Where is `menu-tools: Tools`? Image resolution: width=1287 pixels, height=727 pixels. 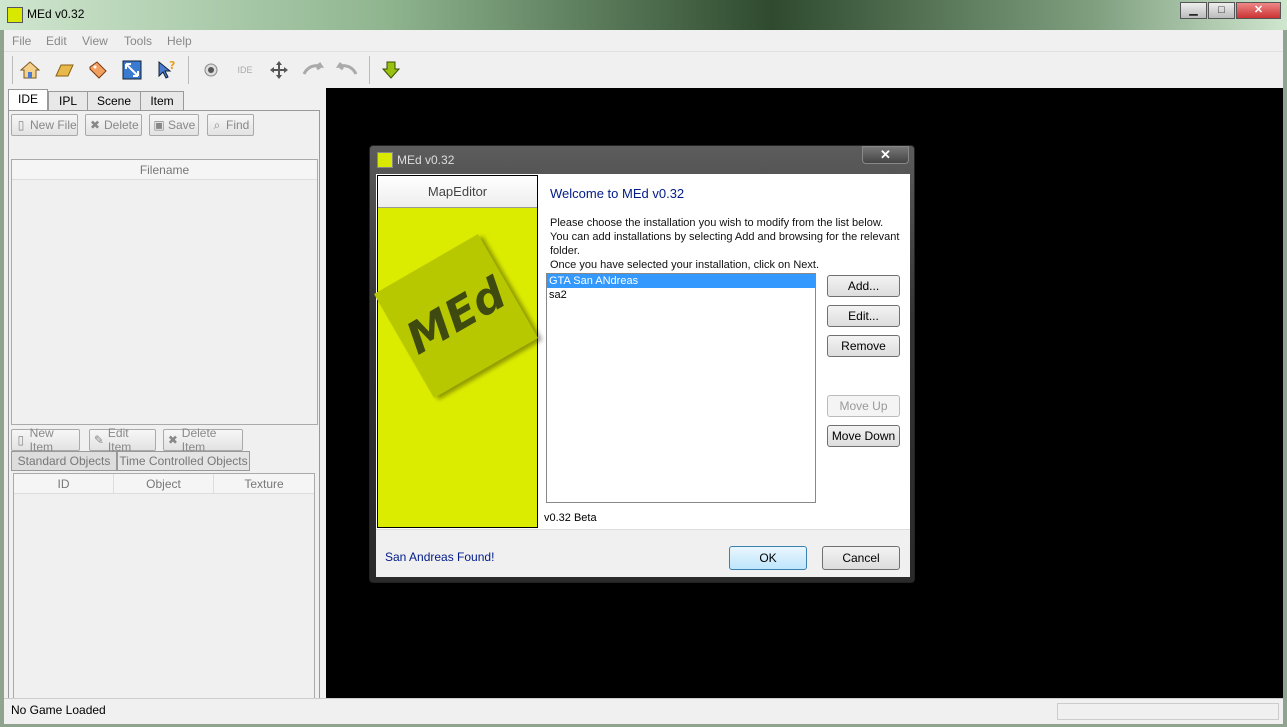
menu-tools: Tools is located at coordinates (138, 41).